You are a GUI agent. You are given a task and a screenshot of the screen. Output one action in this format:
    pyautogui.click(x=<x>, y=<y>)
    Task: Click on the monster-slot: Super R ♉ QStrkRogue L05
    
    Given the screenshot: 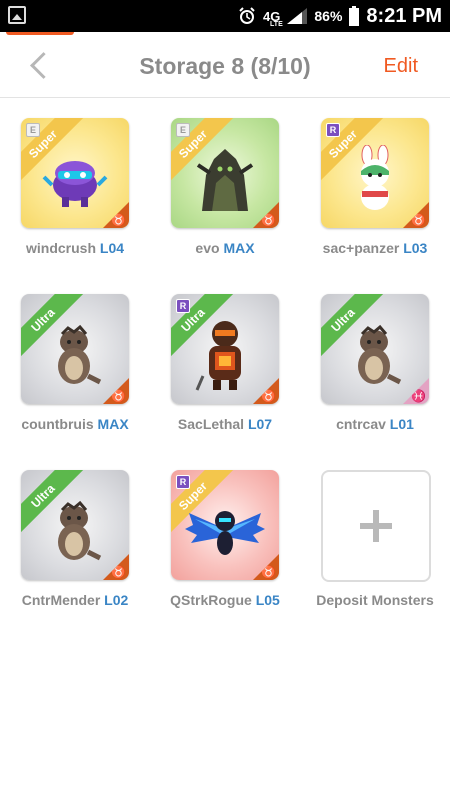 What is the action you would take?
    pyautogui.click(x=225, y=538)
    